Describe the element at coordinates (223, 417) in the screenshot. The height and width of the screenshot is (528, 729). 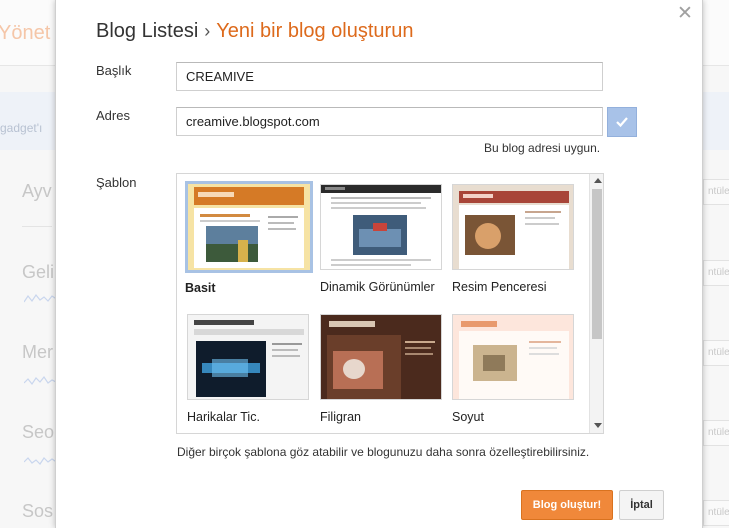
I see `template-name: Harikalar Tic.` at that location.